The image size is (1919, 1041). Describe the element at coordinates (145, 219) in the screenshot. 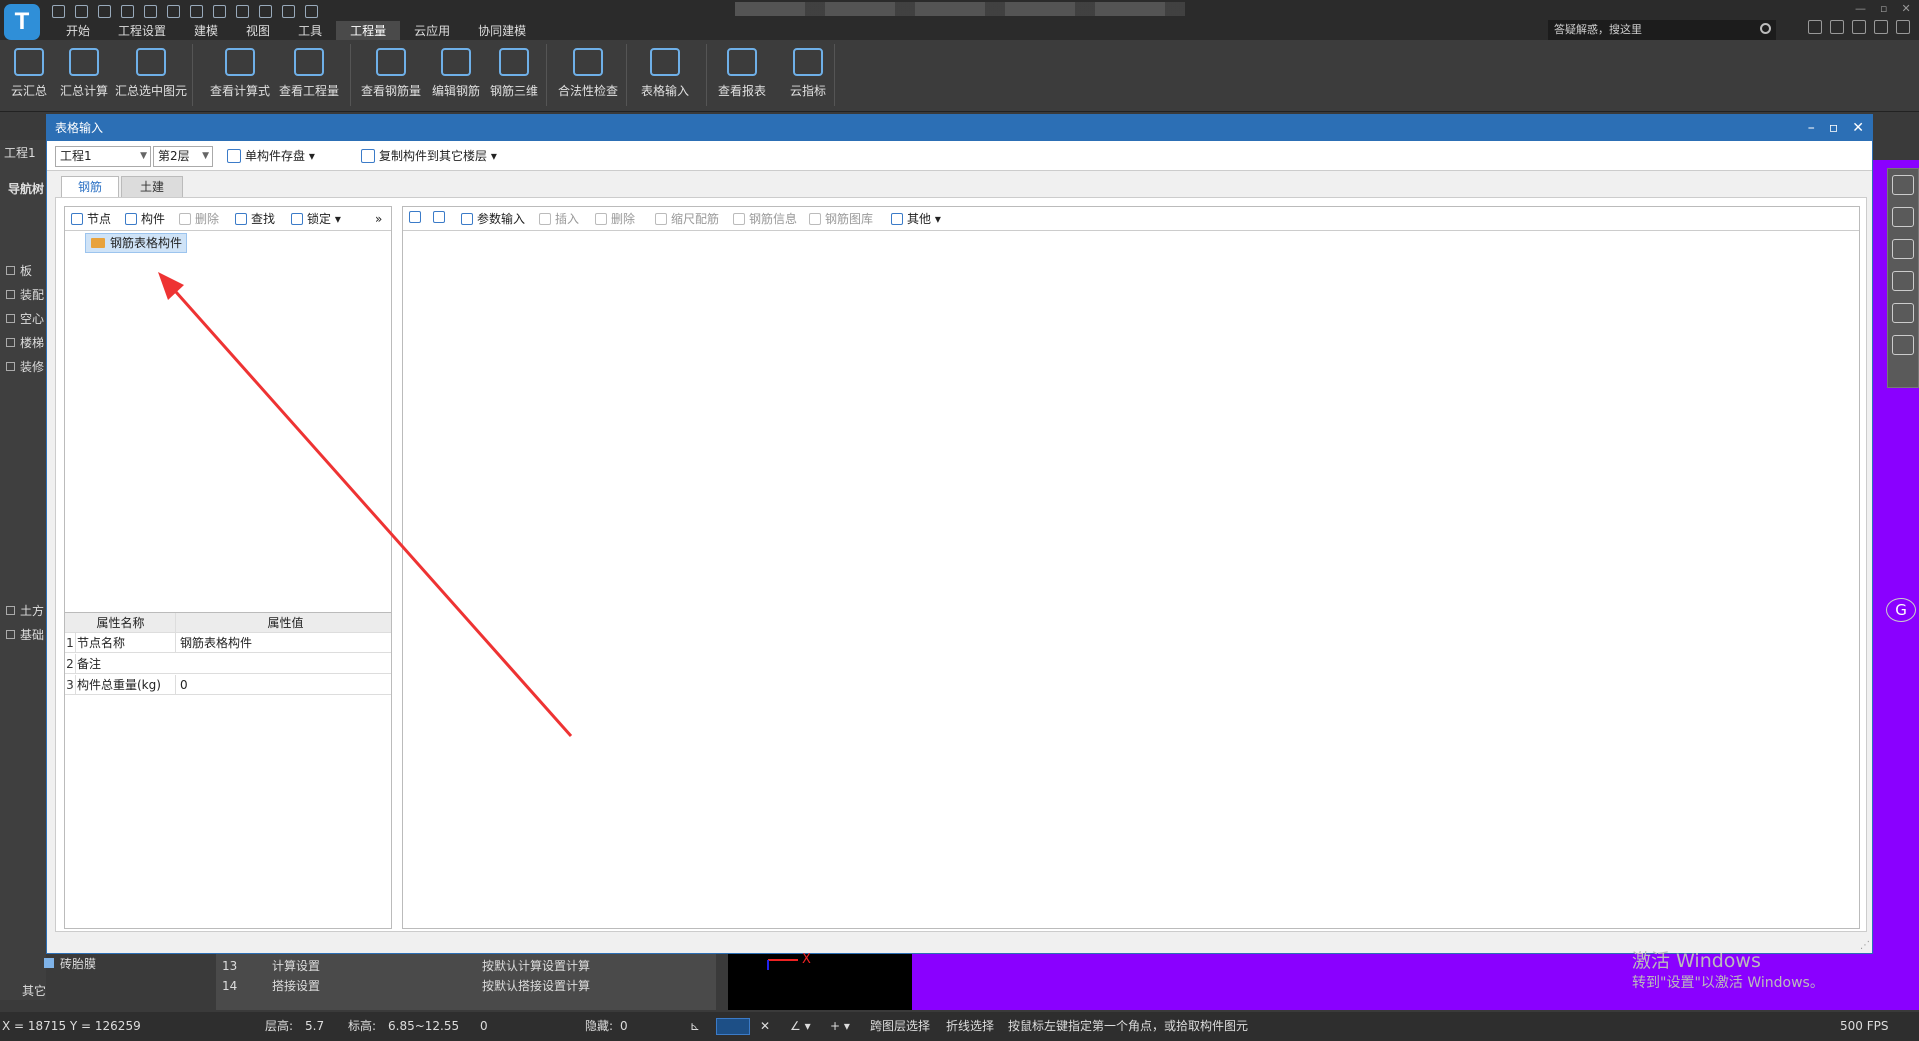

I see `component-button: 构件` at that location.